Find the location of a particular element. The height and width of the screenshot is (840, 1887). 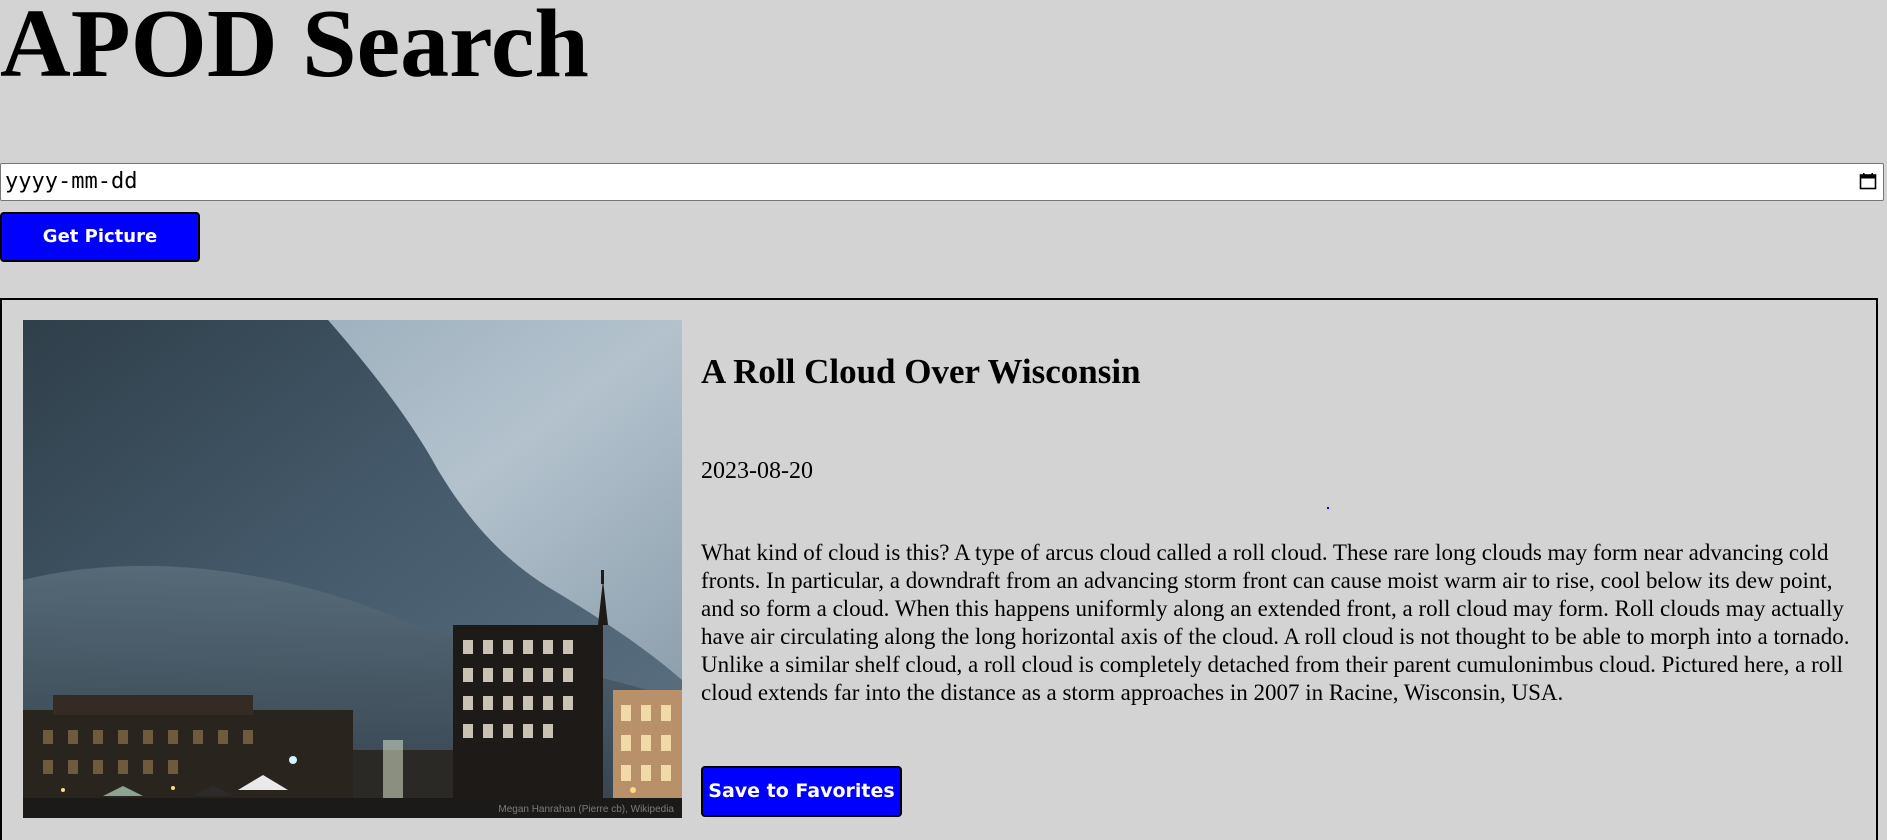

image-credit: Megan Hanrahan (Pierre cb), Wikipedia is located at coordinates (586, 809).